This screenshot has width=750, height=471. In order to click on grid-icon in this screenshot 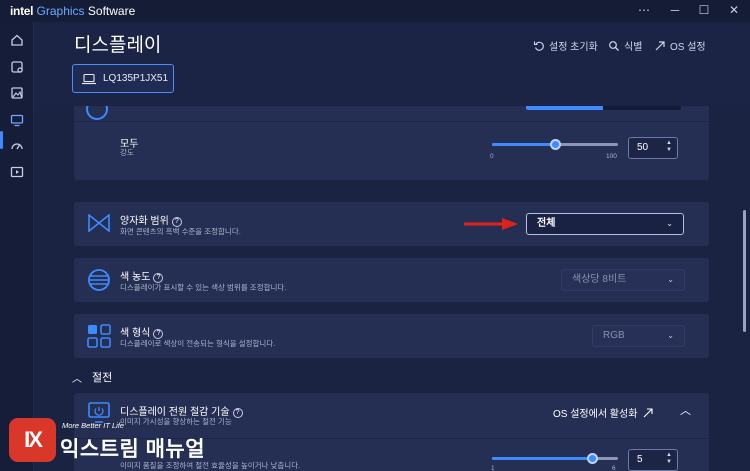, I will do `click(99, 336)`.